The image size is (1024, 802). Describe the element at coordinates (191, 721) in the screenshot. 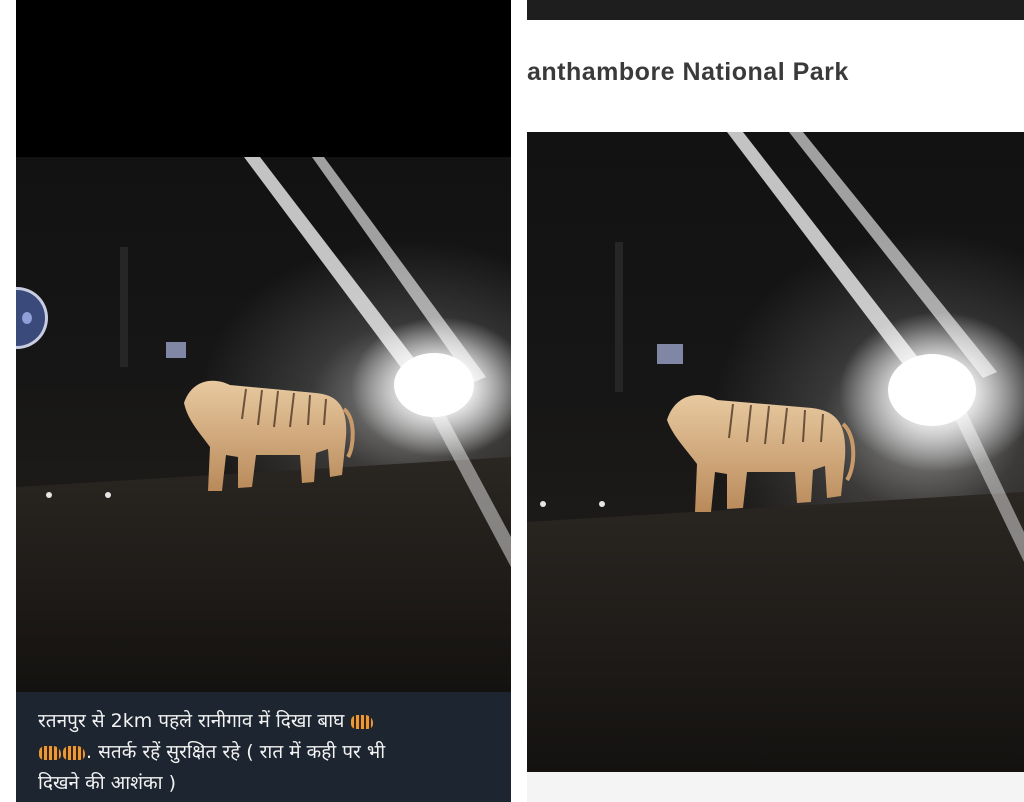

I see `caption-text-1: रतनपुर से 2km पहले रानीगाव में दिखा बाघ` at that location.